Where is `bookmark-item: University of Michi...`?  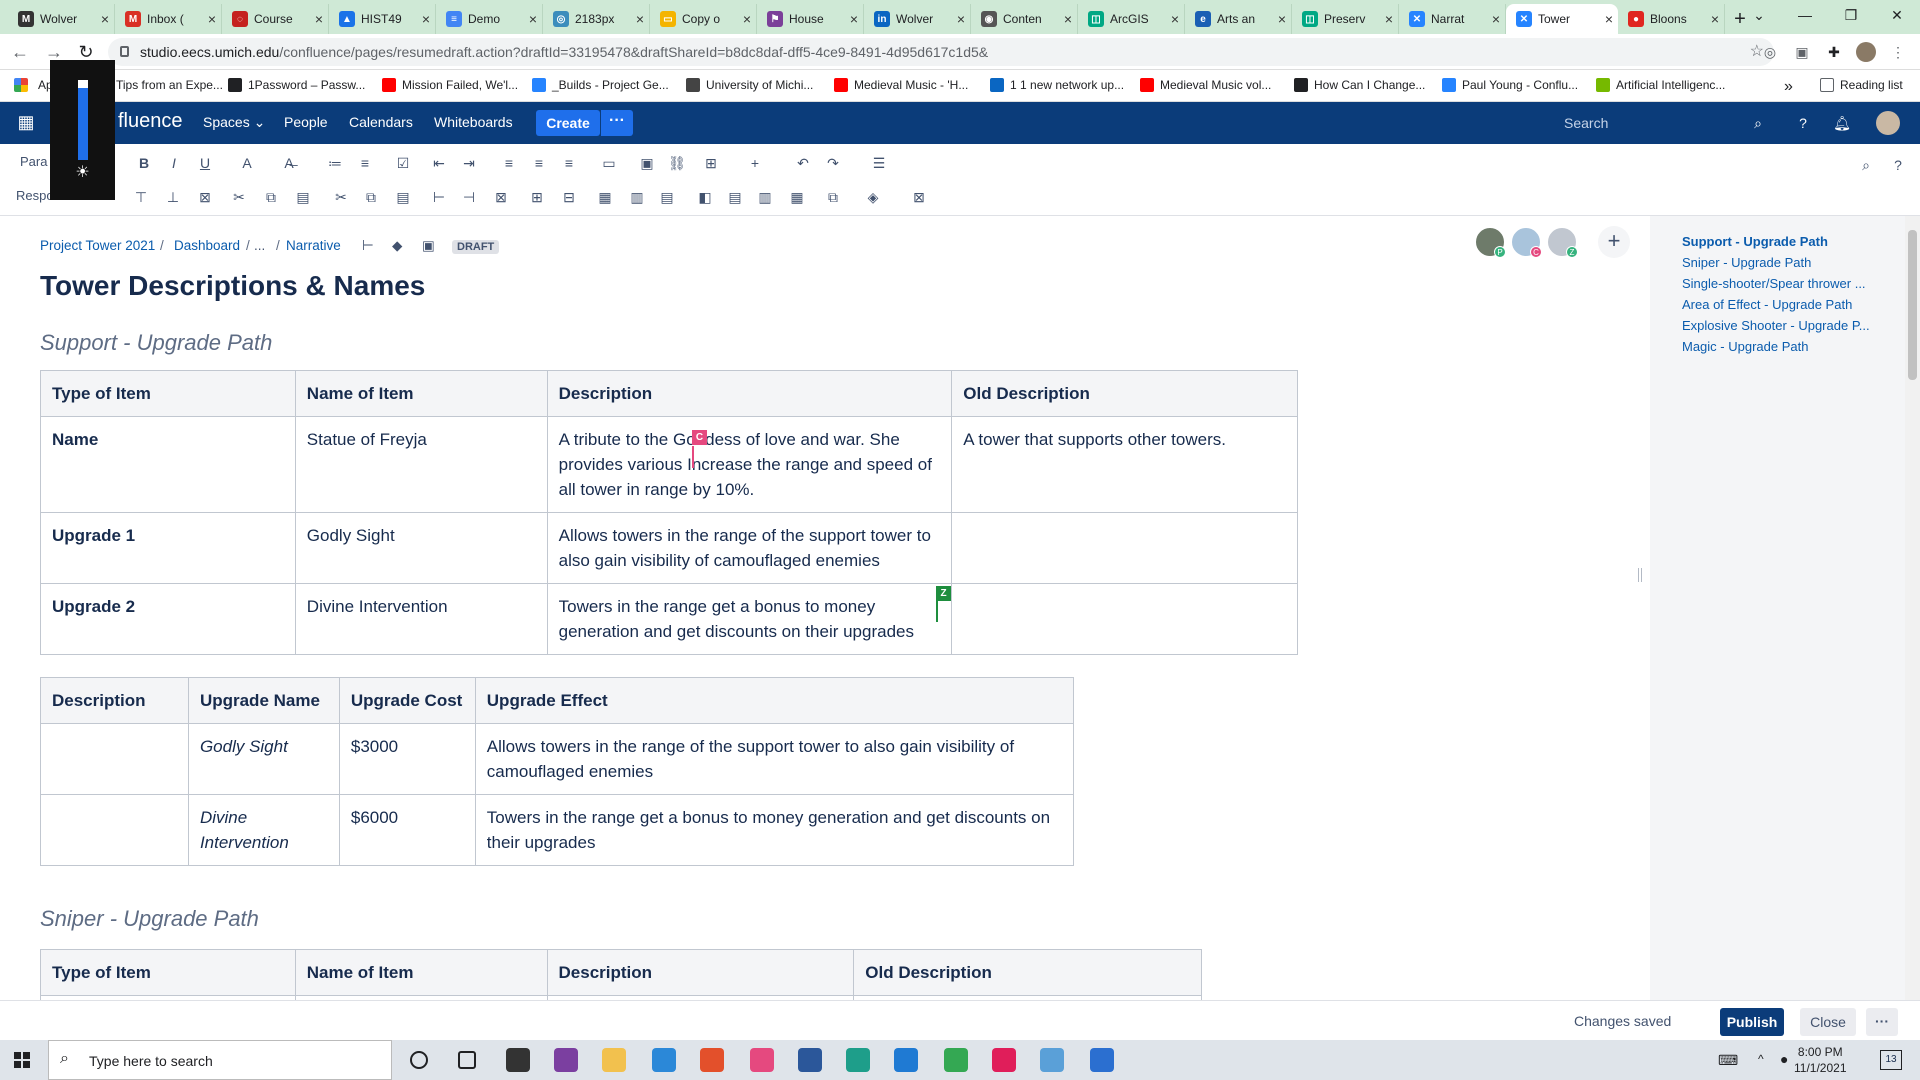
bookmark-item: University of Michi... is located at coordinates (749, 85).